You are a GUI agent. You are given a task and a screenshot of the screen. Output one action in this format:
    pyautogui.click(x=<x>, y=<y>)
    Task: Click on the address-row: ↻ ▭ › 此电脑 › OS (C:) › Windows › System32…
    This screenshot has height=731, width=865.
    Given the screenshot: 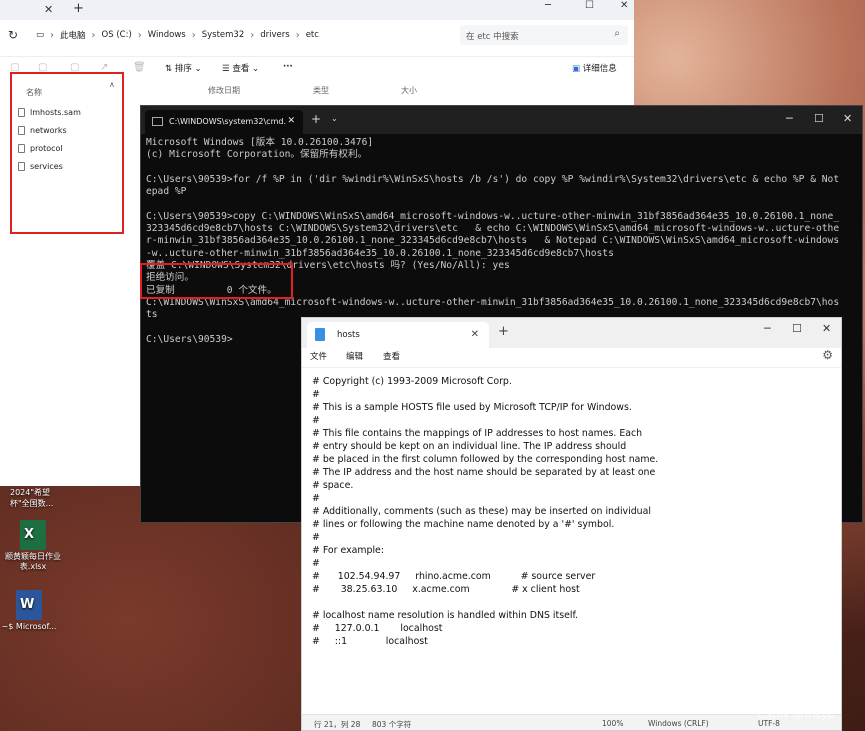 What is the action you would take?
    pyautogui.click(x=317, y=35)
    